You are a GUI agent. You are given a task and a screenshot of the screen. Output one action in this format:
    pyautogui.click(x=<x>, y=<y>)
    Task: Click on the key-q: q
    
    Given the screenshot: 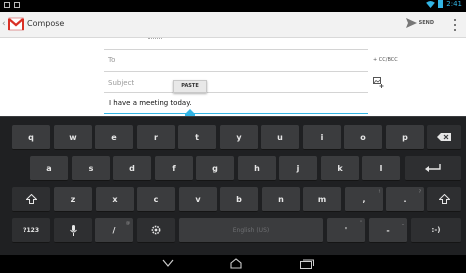 What is the action you would take?
    pyautogui.click(x=31, y=137)
    